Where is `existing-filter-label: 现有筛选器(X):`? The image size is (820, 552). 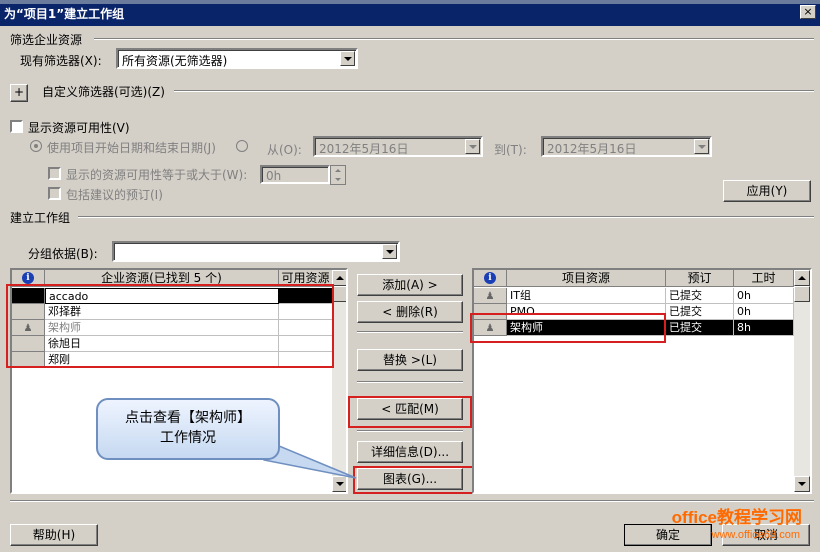 existing-filter-label: 现有筛选器(X): is located at coordinates (61, 61).